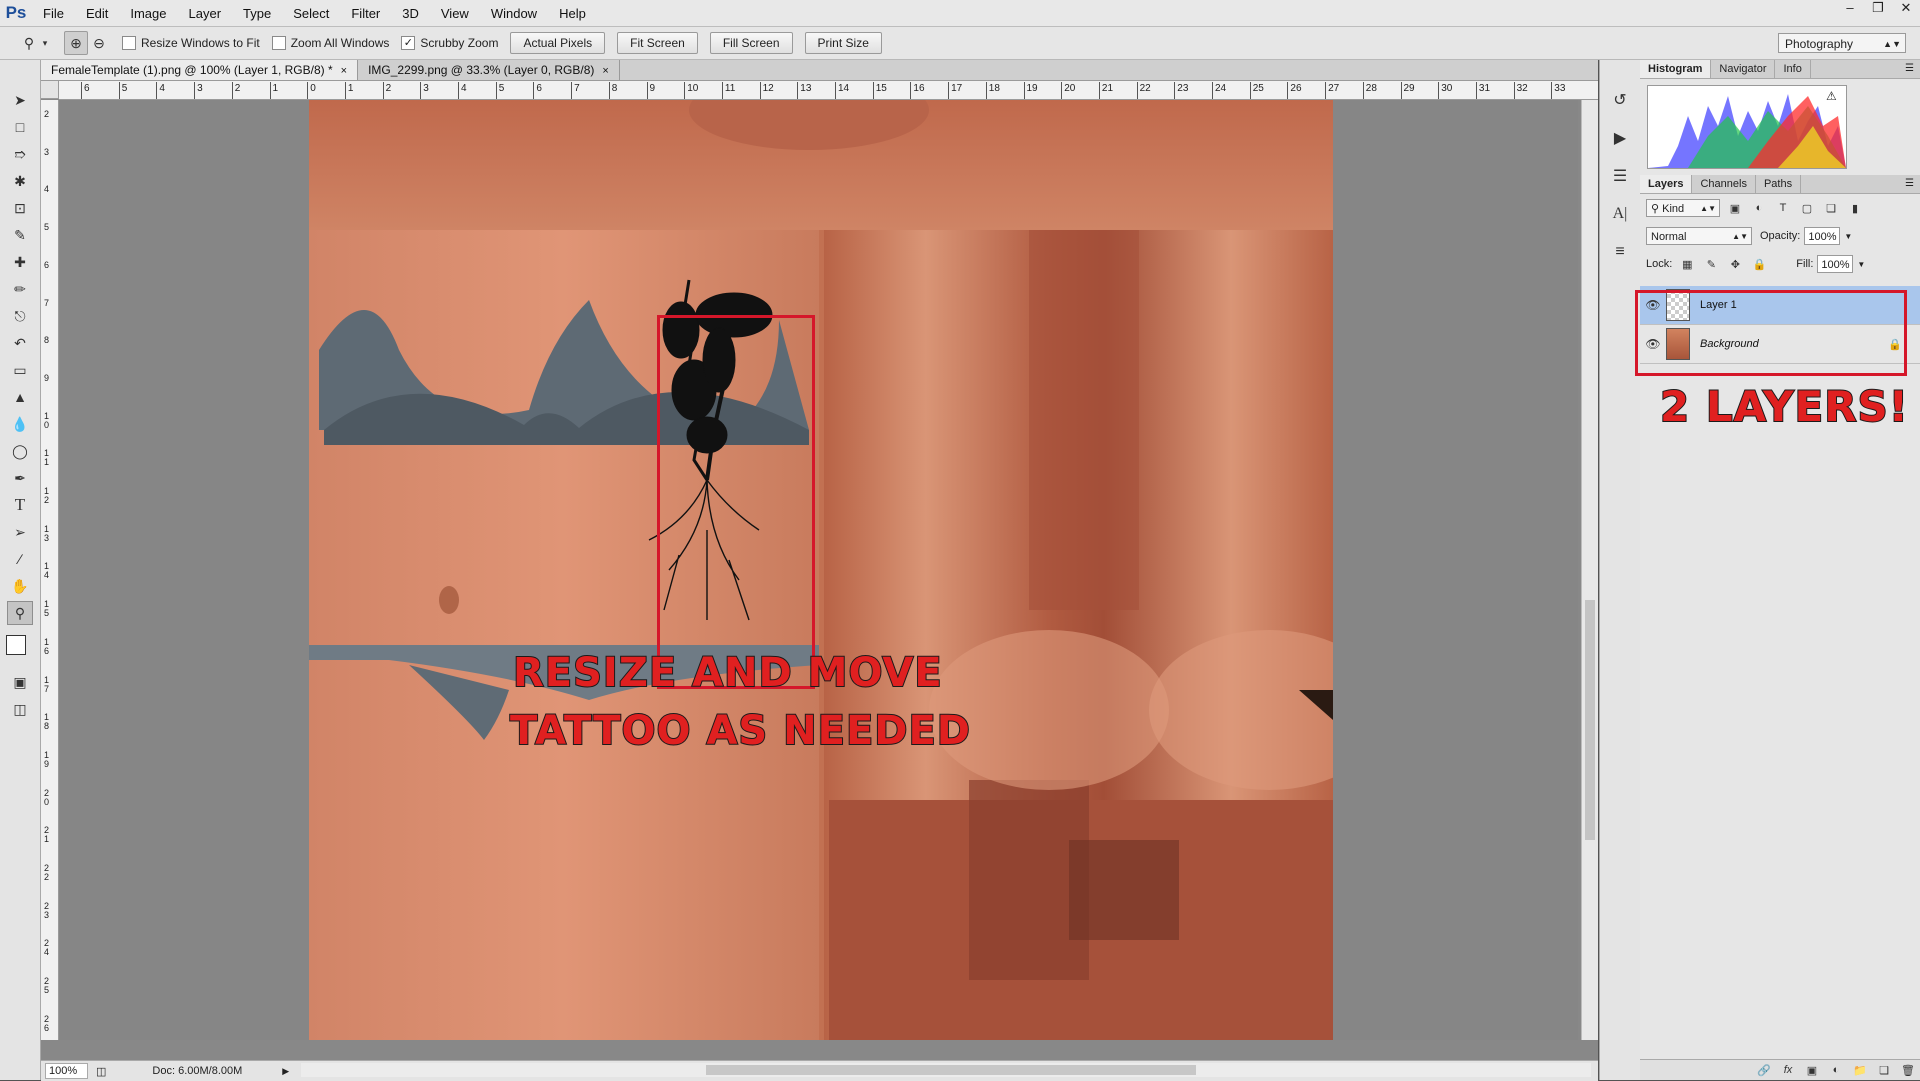  Describe the element at coordinates (1676, 69) in the screenshot. I see `tab-histogram: Histogram` at that location.